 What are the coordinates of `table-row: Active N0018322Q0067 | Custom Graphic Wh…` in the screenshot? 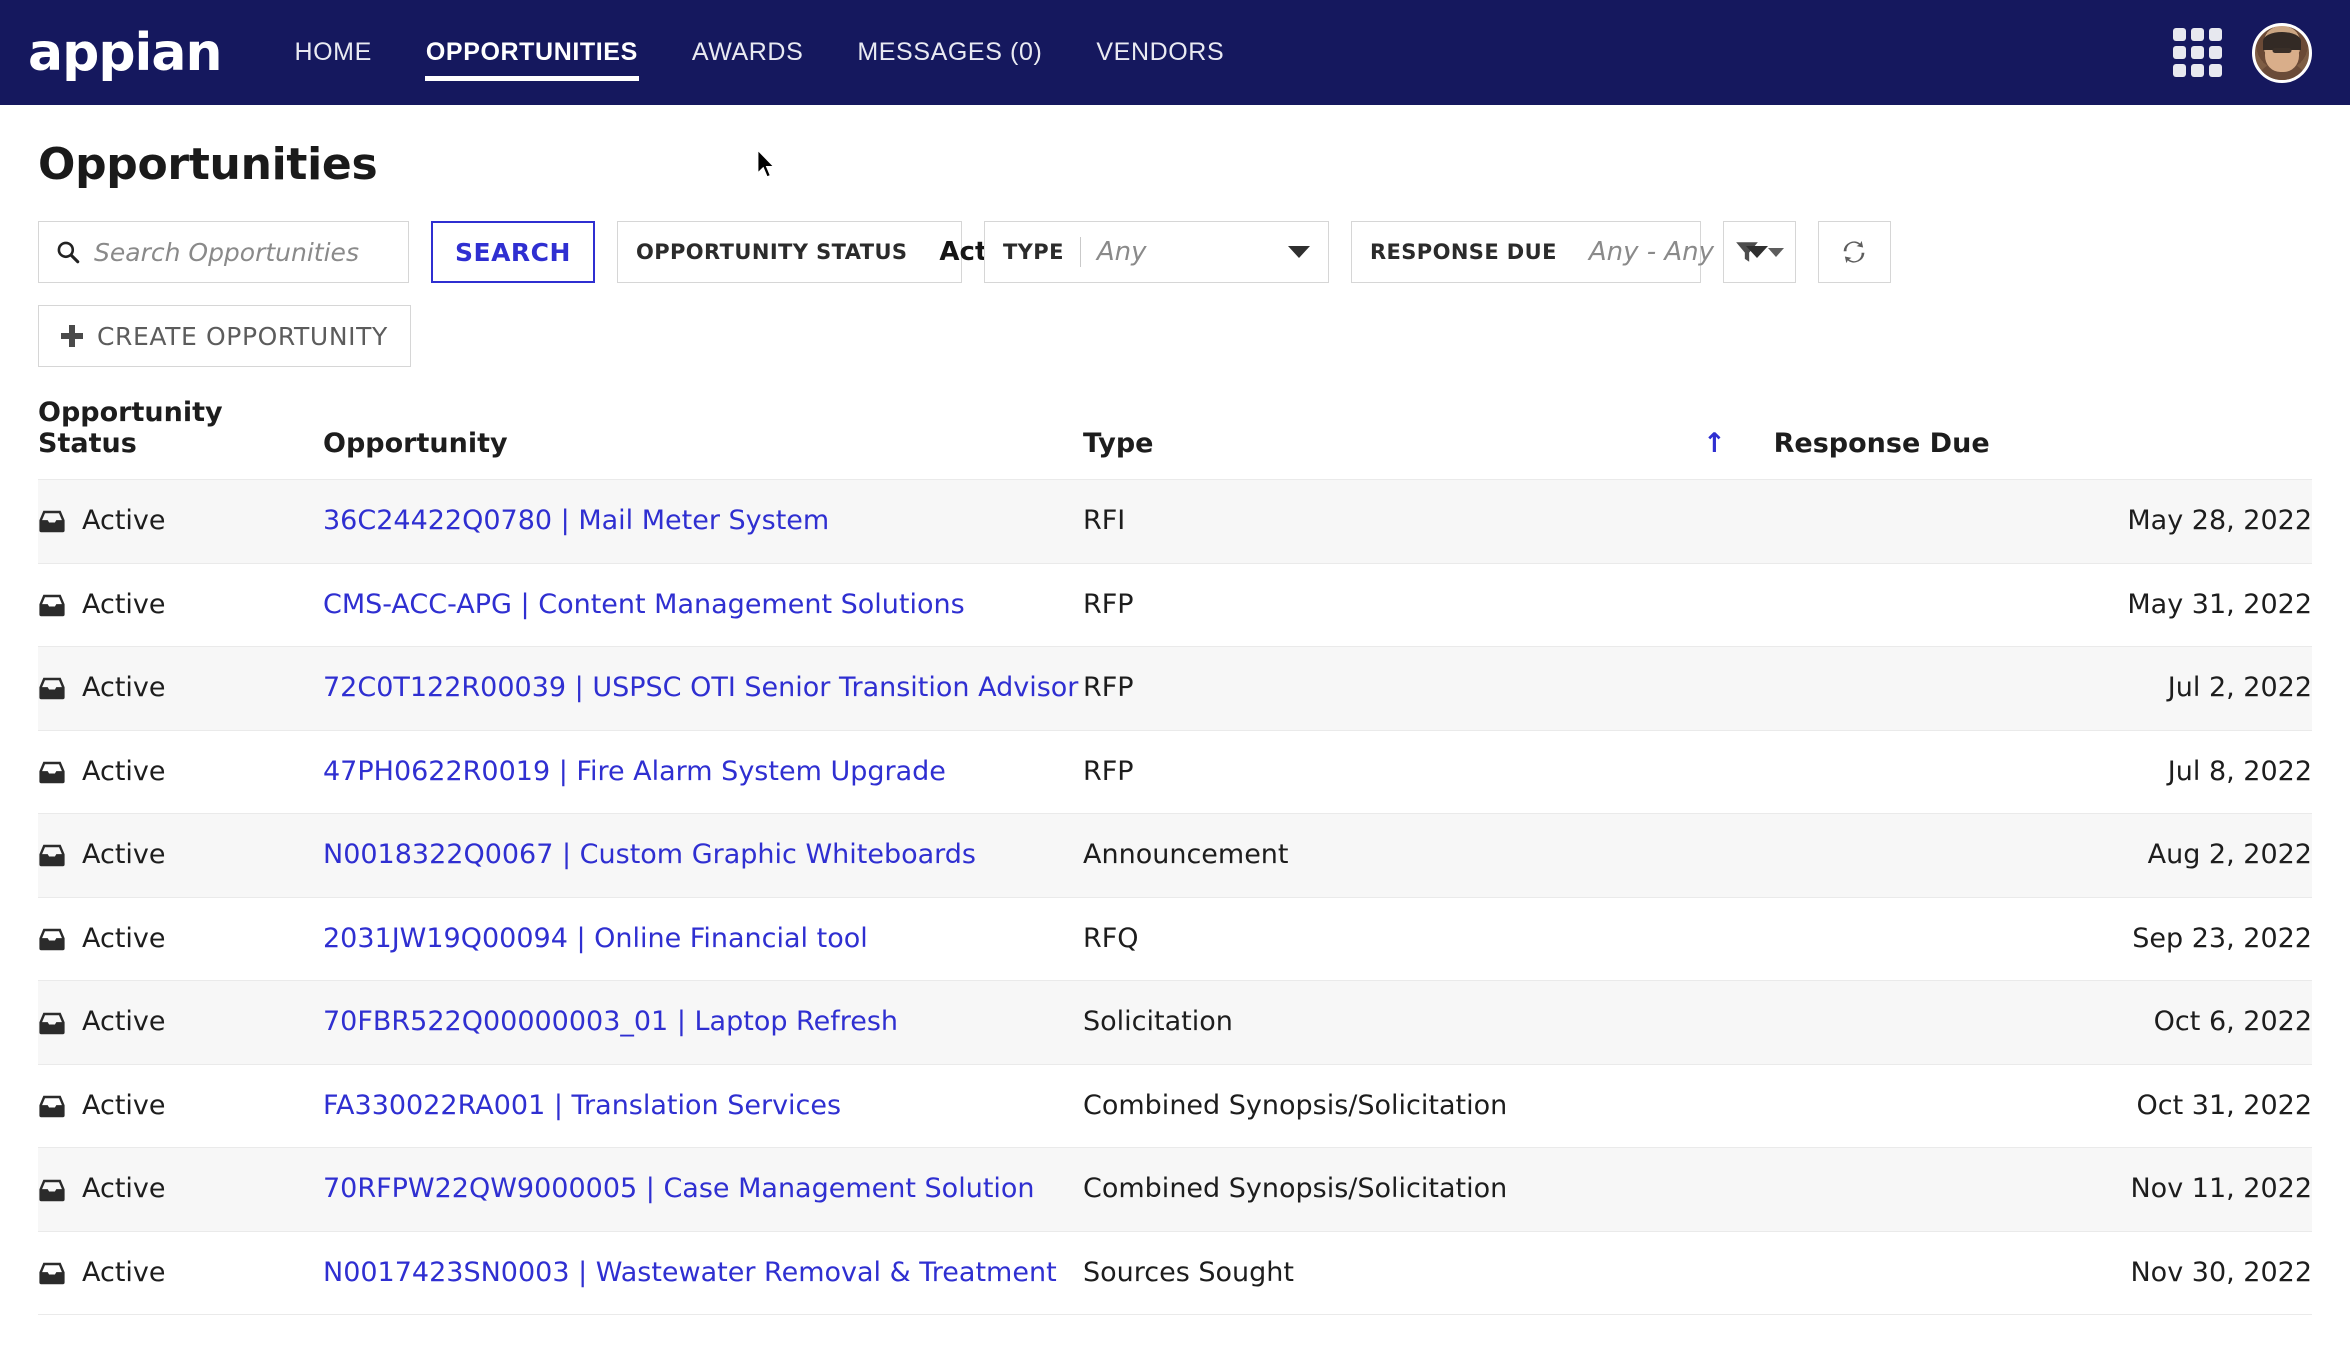 It's located at (1175, 855).